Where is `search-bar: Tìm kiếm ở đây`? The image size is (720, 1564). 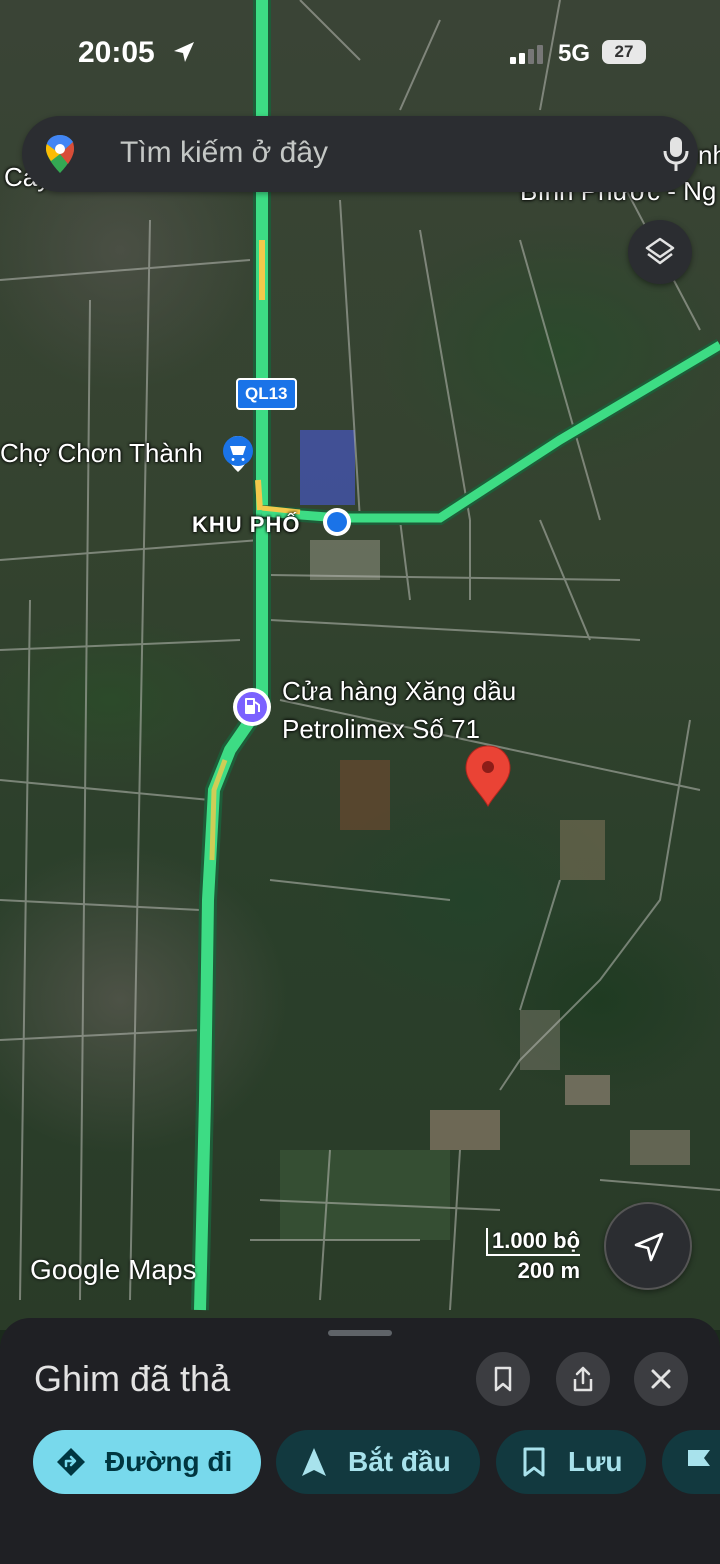 search-bar: Tìm kiếm ở đây is located at coordinates (360, 154).